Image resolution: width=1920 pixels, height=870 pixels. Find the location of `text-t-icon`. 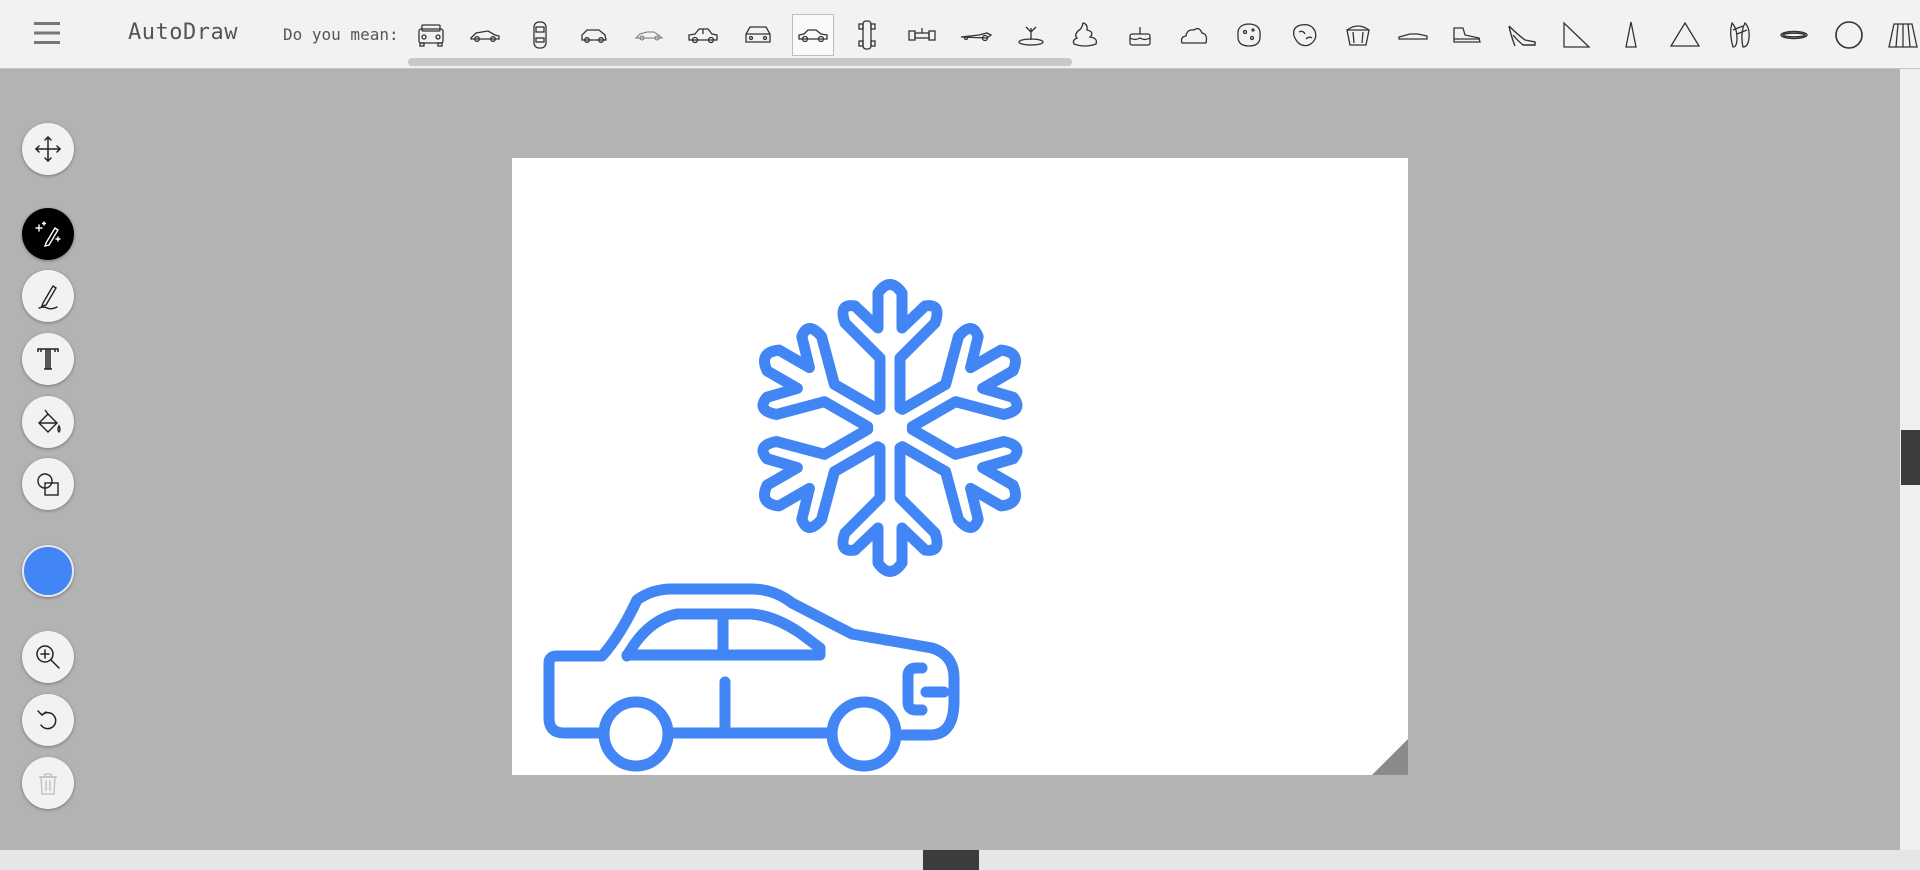

text-t-icon is located at coordinates (48, 359).